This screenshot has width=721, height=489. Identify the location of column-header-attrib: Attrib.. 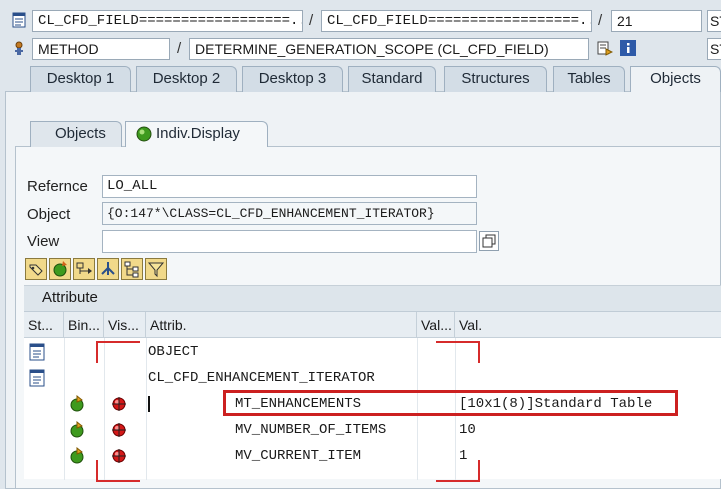
(281, 325).